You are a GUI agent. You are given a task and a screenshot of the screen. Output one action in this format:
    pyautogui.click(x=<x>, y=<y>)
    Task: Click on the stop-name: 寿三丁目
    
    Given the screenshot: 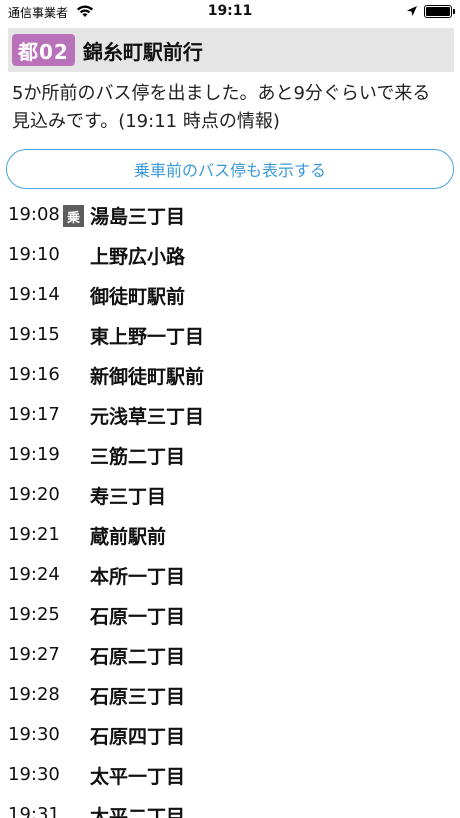 What is the action you would take?
    pyautogui.click(x=128, y=497)
    